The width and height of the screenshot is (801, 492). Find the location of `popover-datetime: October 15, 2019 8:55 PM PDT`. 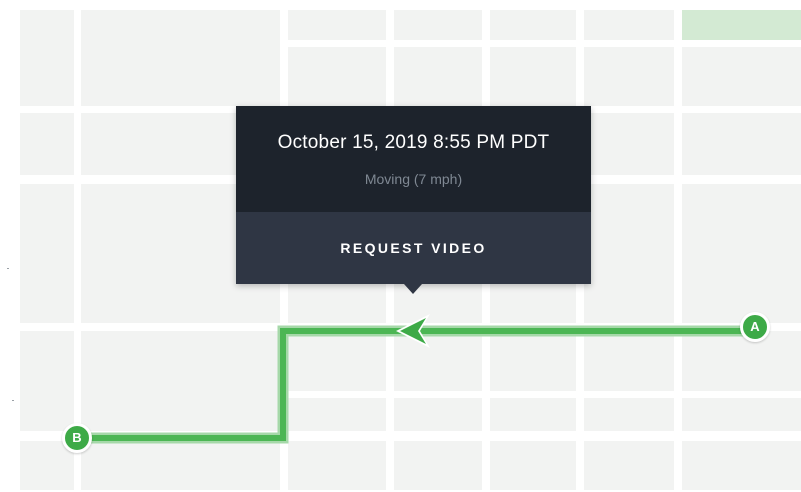

popover-datetime: October 15, 2019 8:55 PM PDT is located at coordinates (413, 142).